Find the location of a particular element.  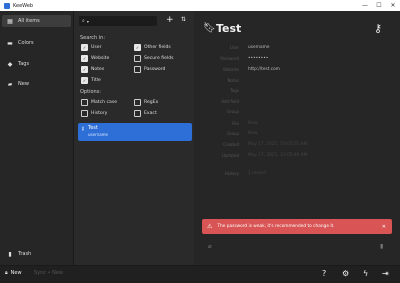

checkbox-exact: Exact is located at coordinates (145, 113).